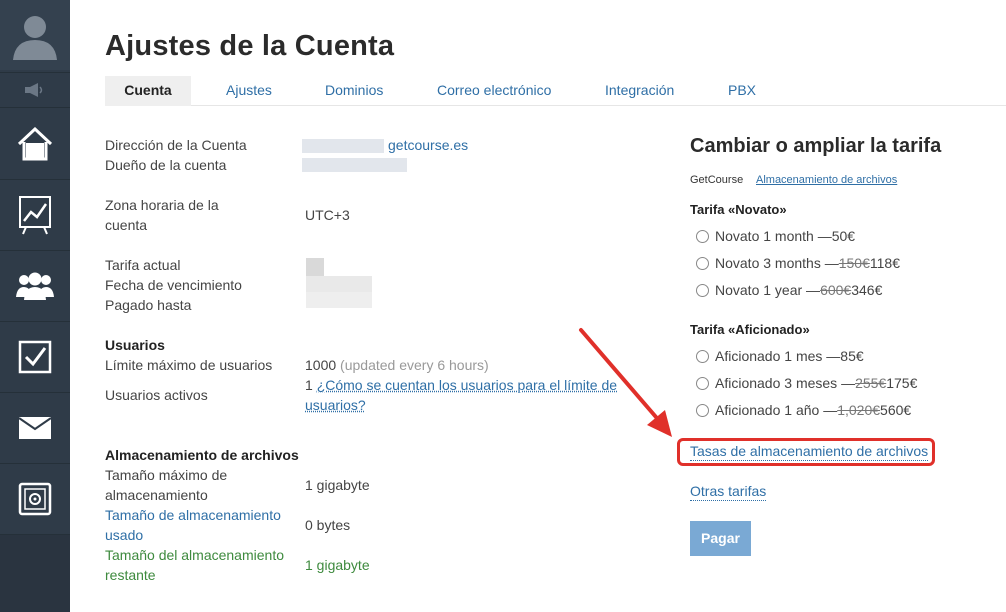 The image size is (1006, 612). What do you see at coordinates (843, 236) in the screenshot?
I see `option-price: 50€` at bounding box center [843, 236].